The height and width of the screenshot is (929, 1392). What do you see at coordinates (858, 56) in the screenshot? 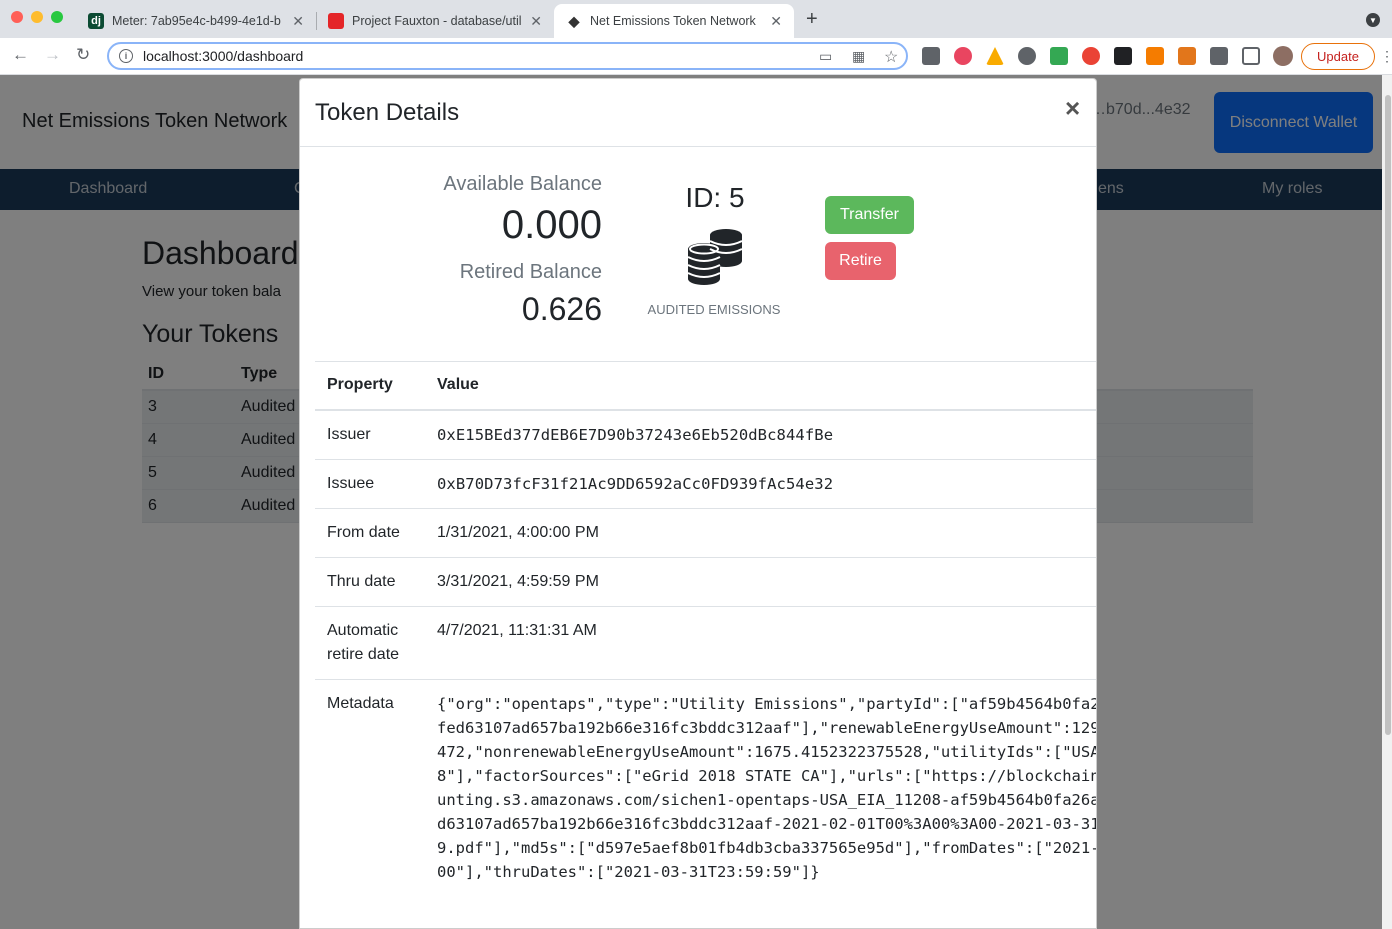
I see `qr-code-icon: ▦` at bounding box center [858, 56].